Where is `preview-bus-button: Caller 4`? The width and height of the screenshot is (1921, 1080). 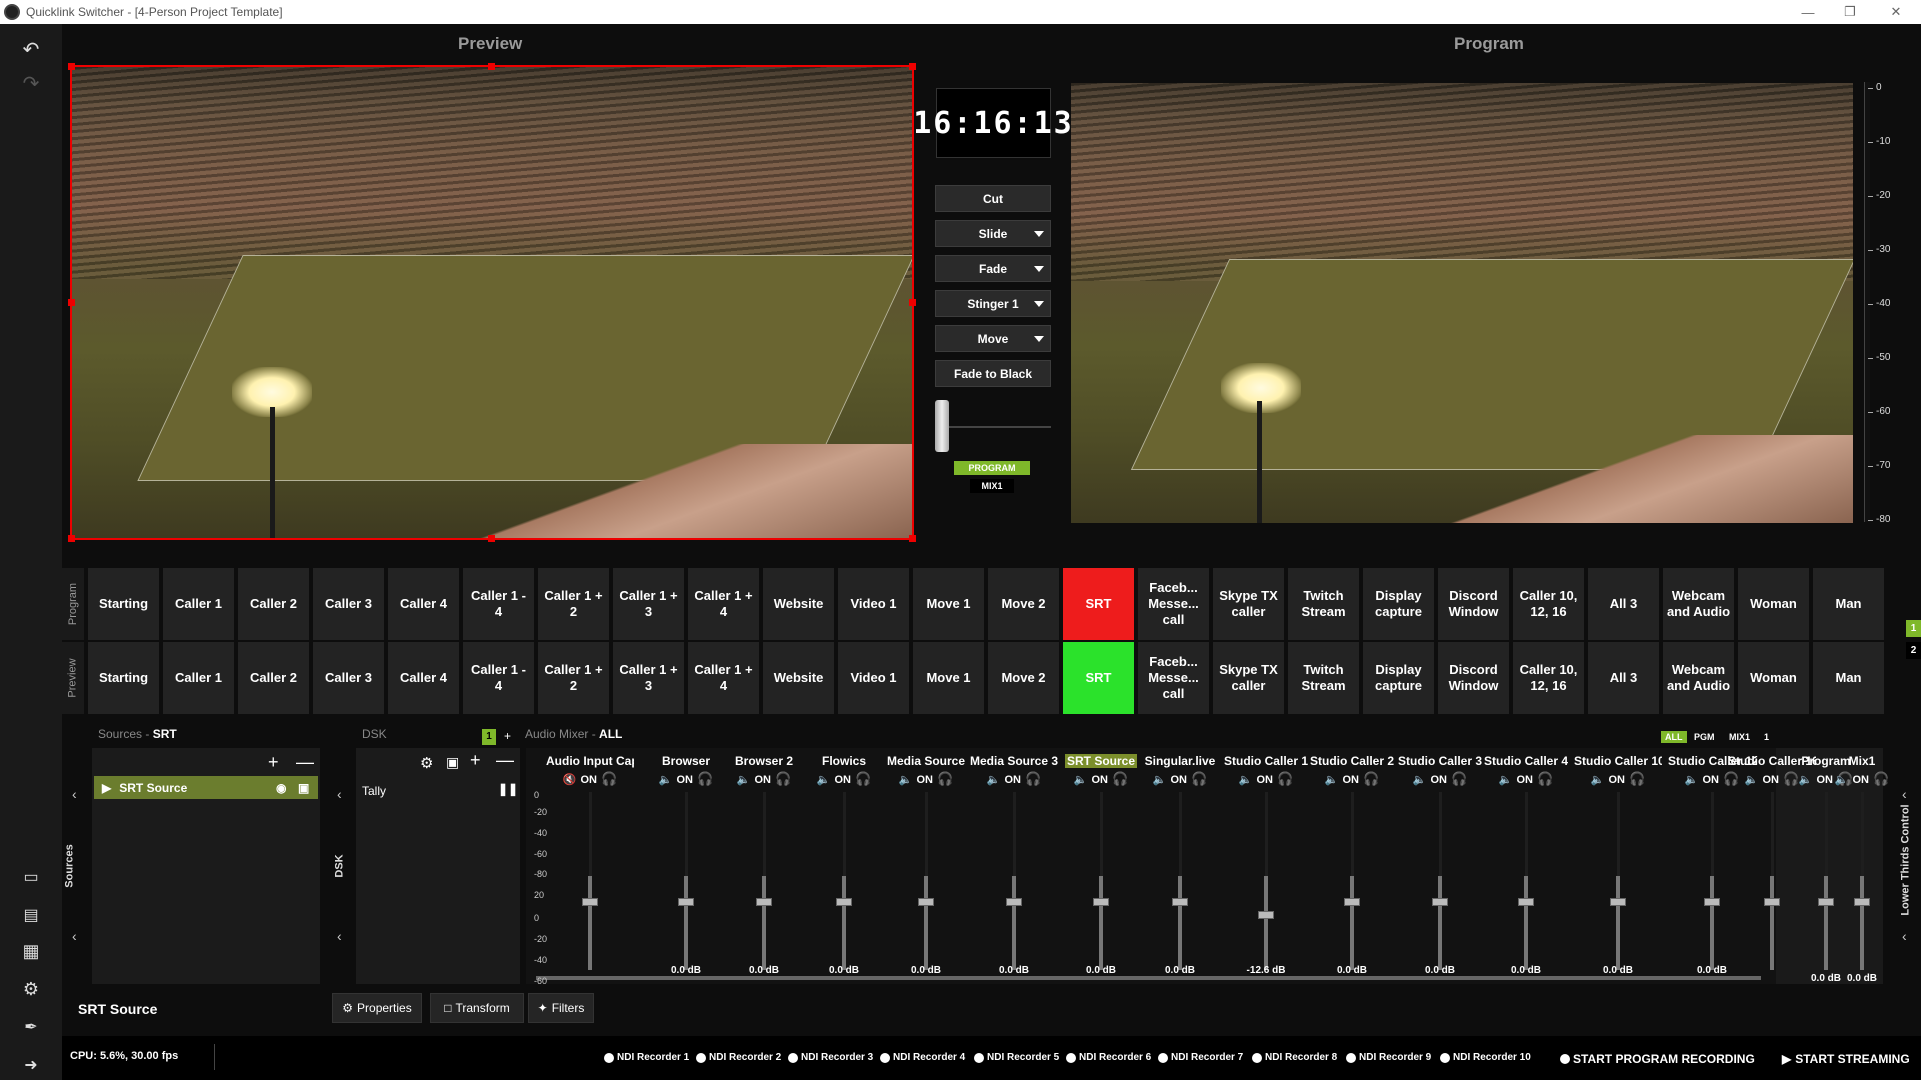
preview-bus-button: Caller 4 is located at coordinates (423, 678).